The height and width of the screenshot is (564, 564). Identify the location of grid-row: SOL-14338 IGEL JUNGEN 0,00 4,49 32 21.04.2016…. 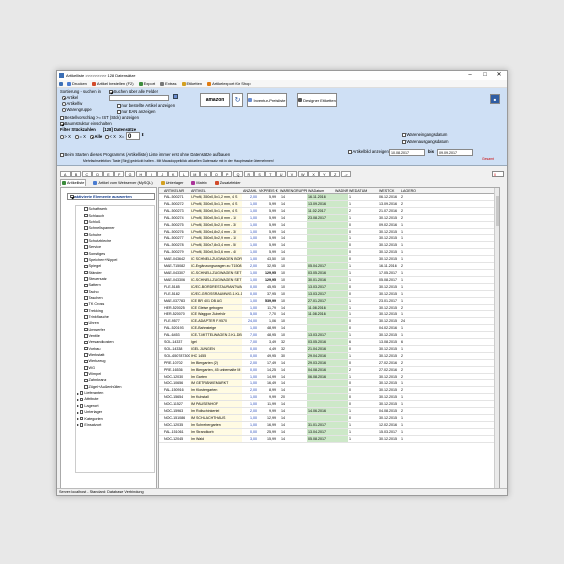
(329, 349).